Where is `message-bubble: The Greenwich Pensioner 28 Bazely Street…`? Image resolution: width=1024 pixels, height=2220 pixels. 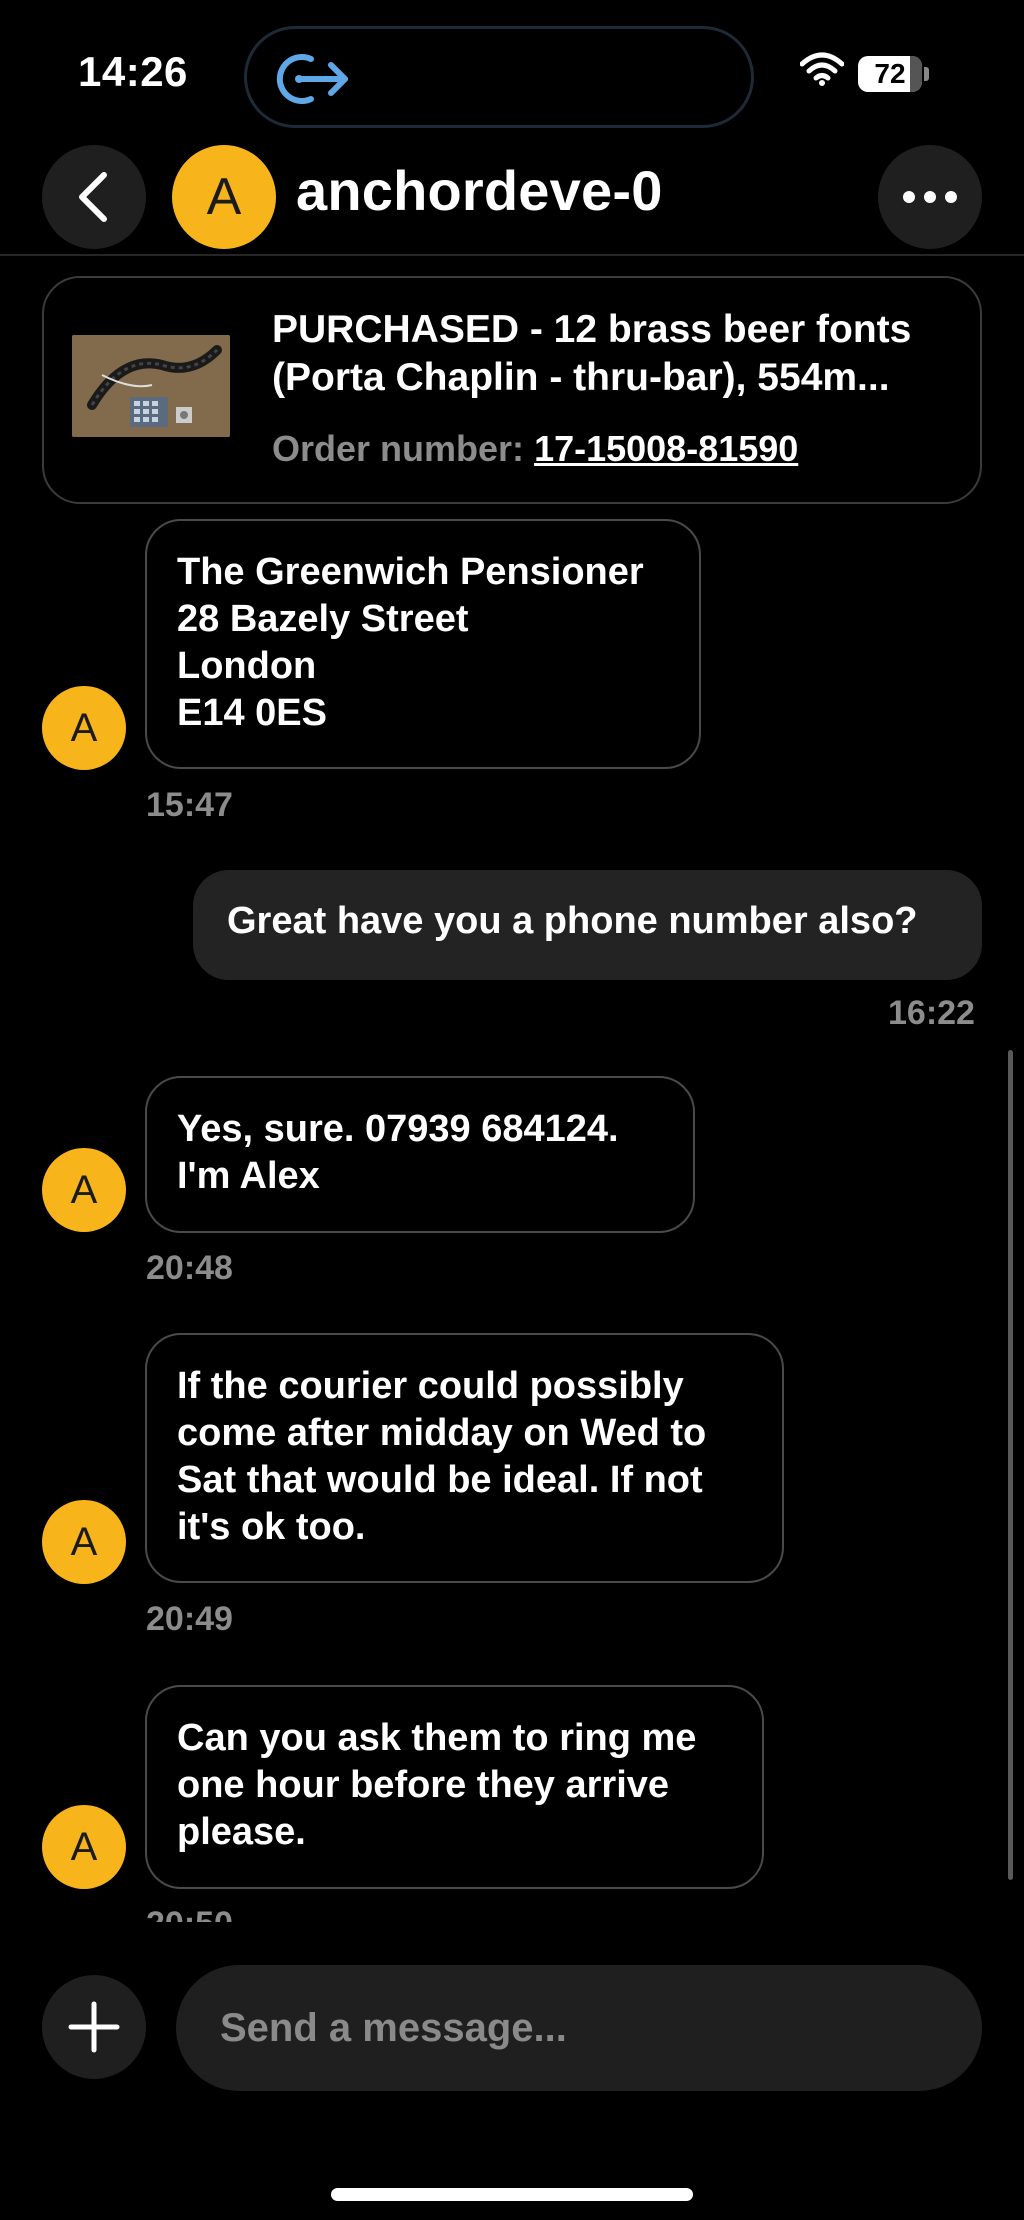 message-bubble: The Greenwich Pensioner 28 Bazely Street… is located at coordinates (423, 644).